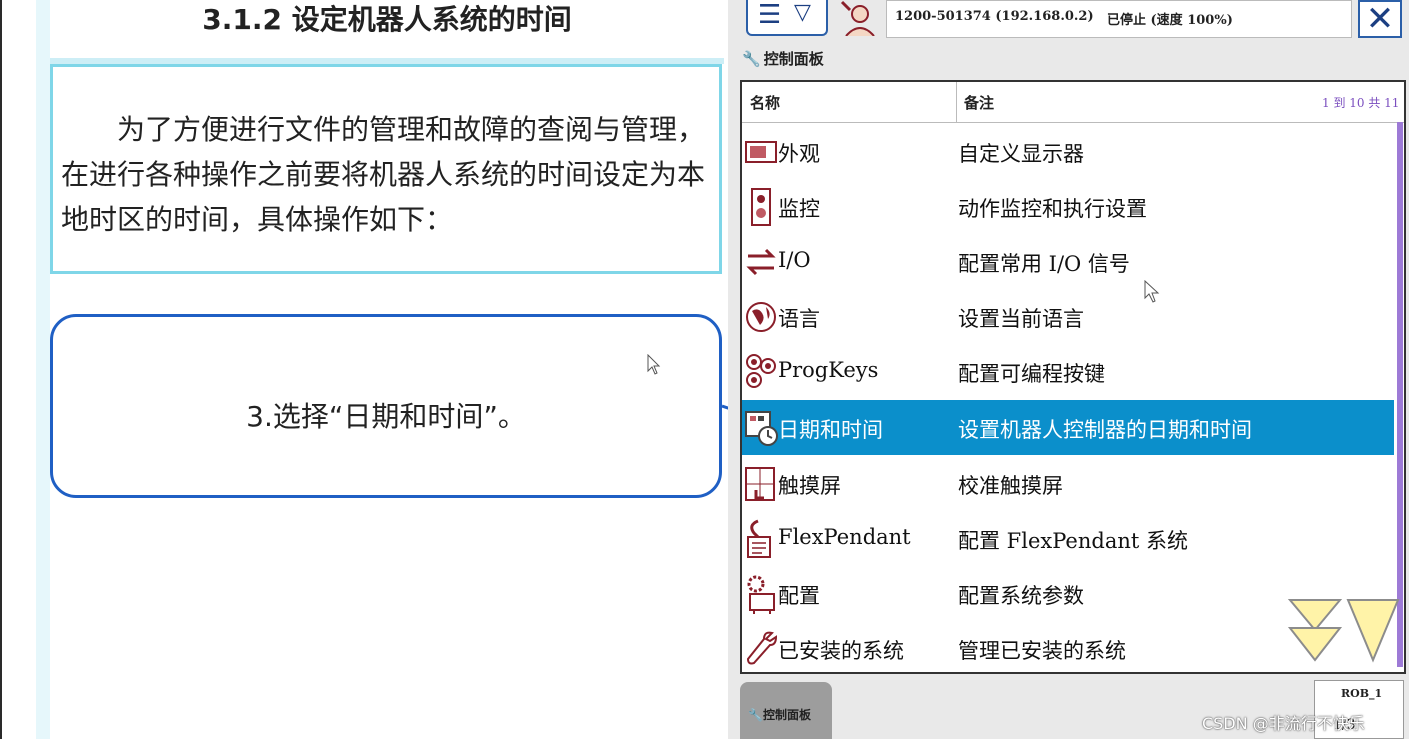 This screenshot has height=739, width=1409. I want to click on column-header-note: 备注, so click(979, 103).